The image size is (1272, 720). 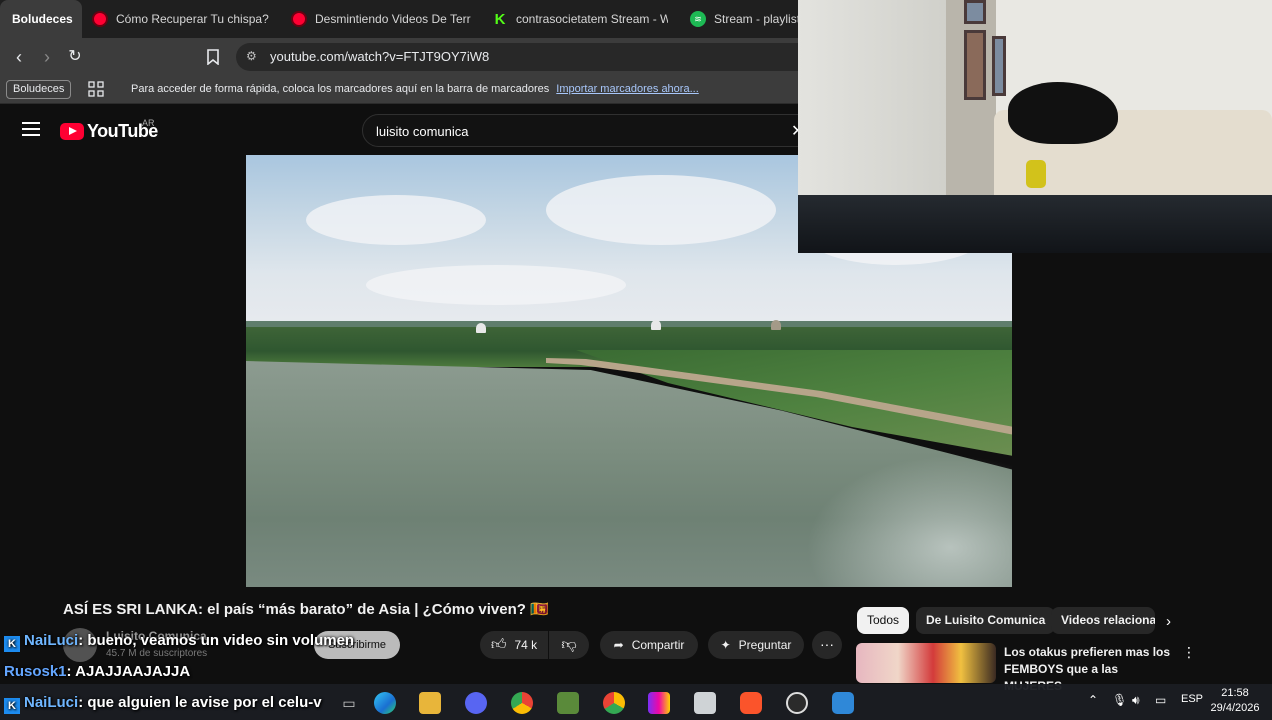 I want to click on spotify-icon: ≋, so click(x=698, y=19).